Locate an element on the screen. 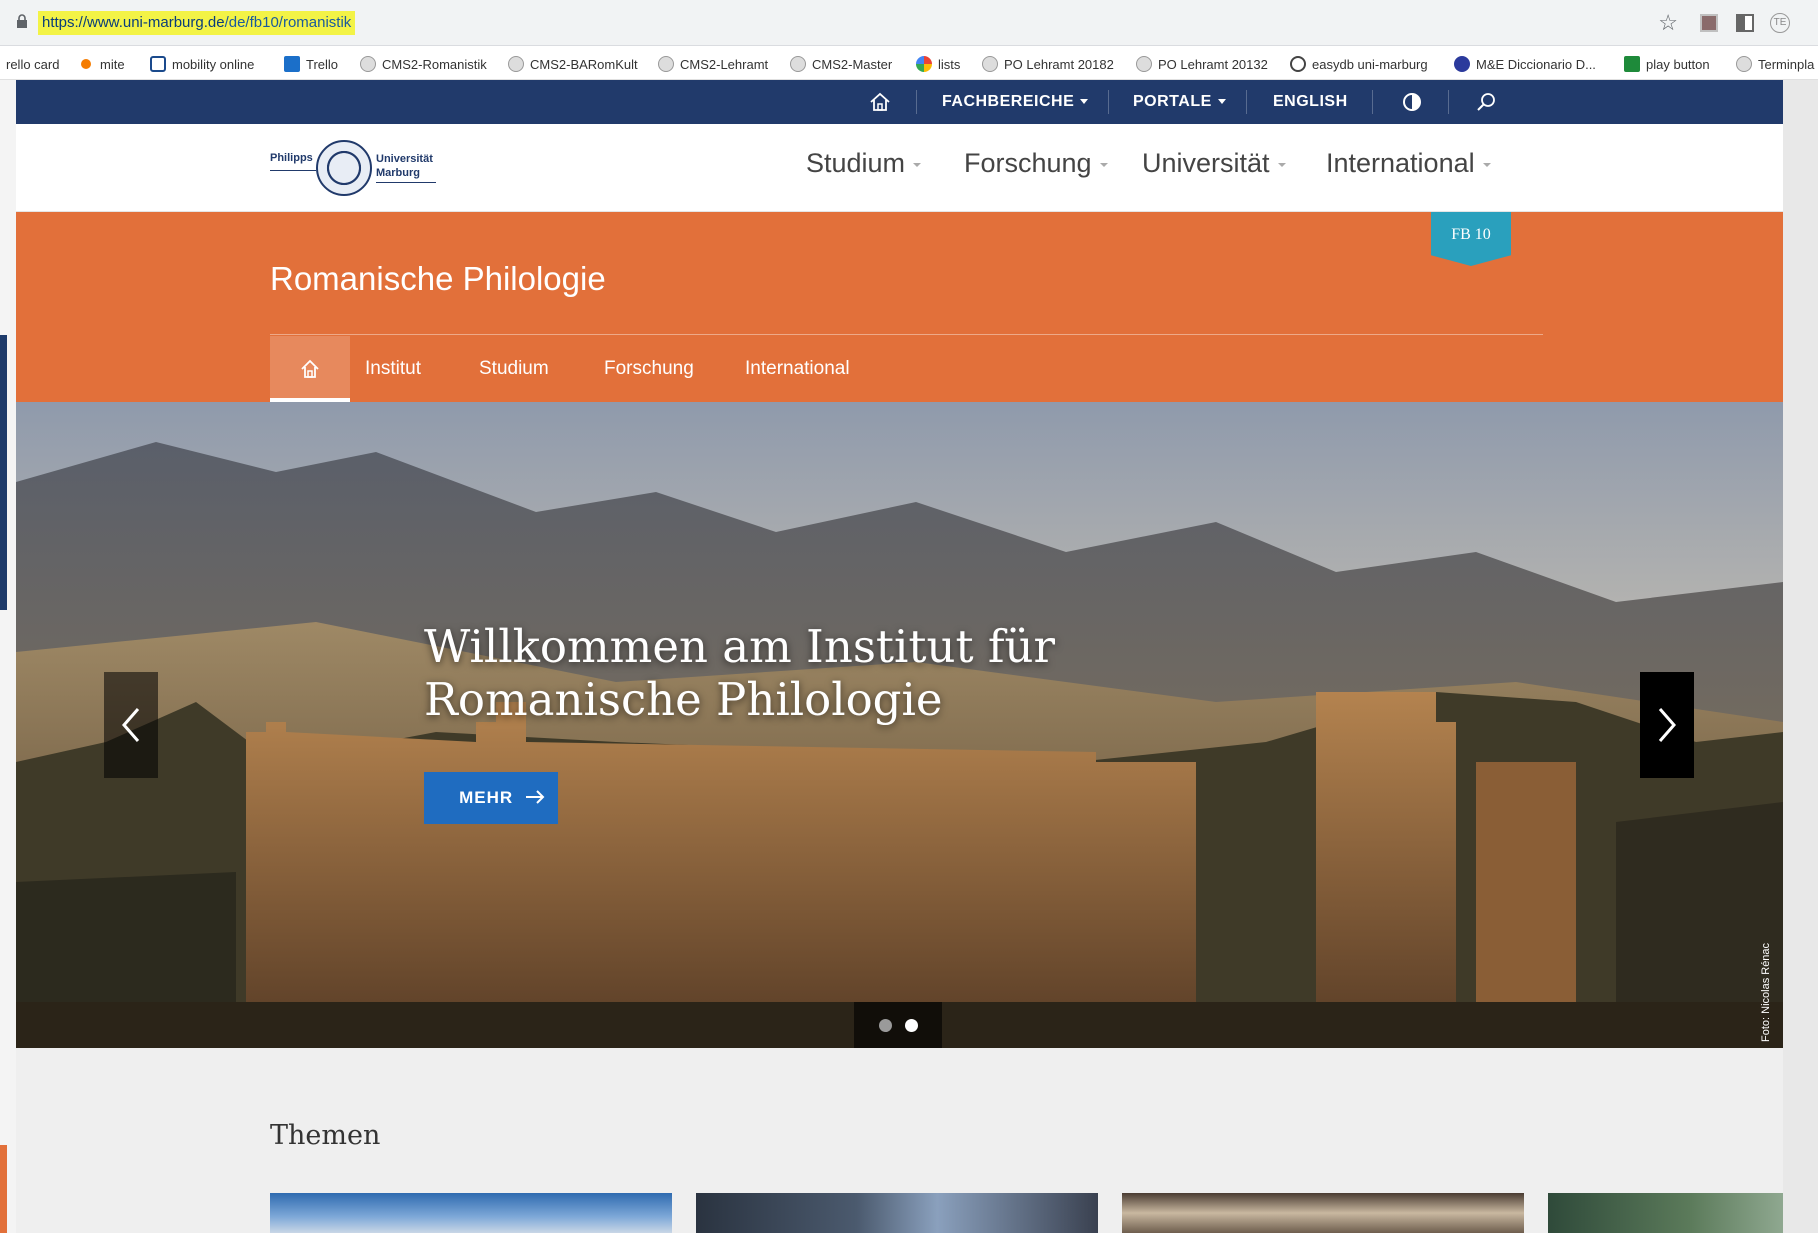  bookmark-item: easydb uni-marburg is located at coordinates (1359, 64).